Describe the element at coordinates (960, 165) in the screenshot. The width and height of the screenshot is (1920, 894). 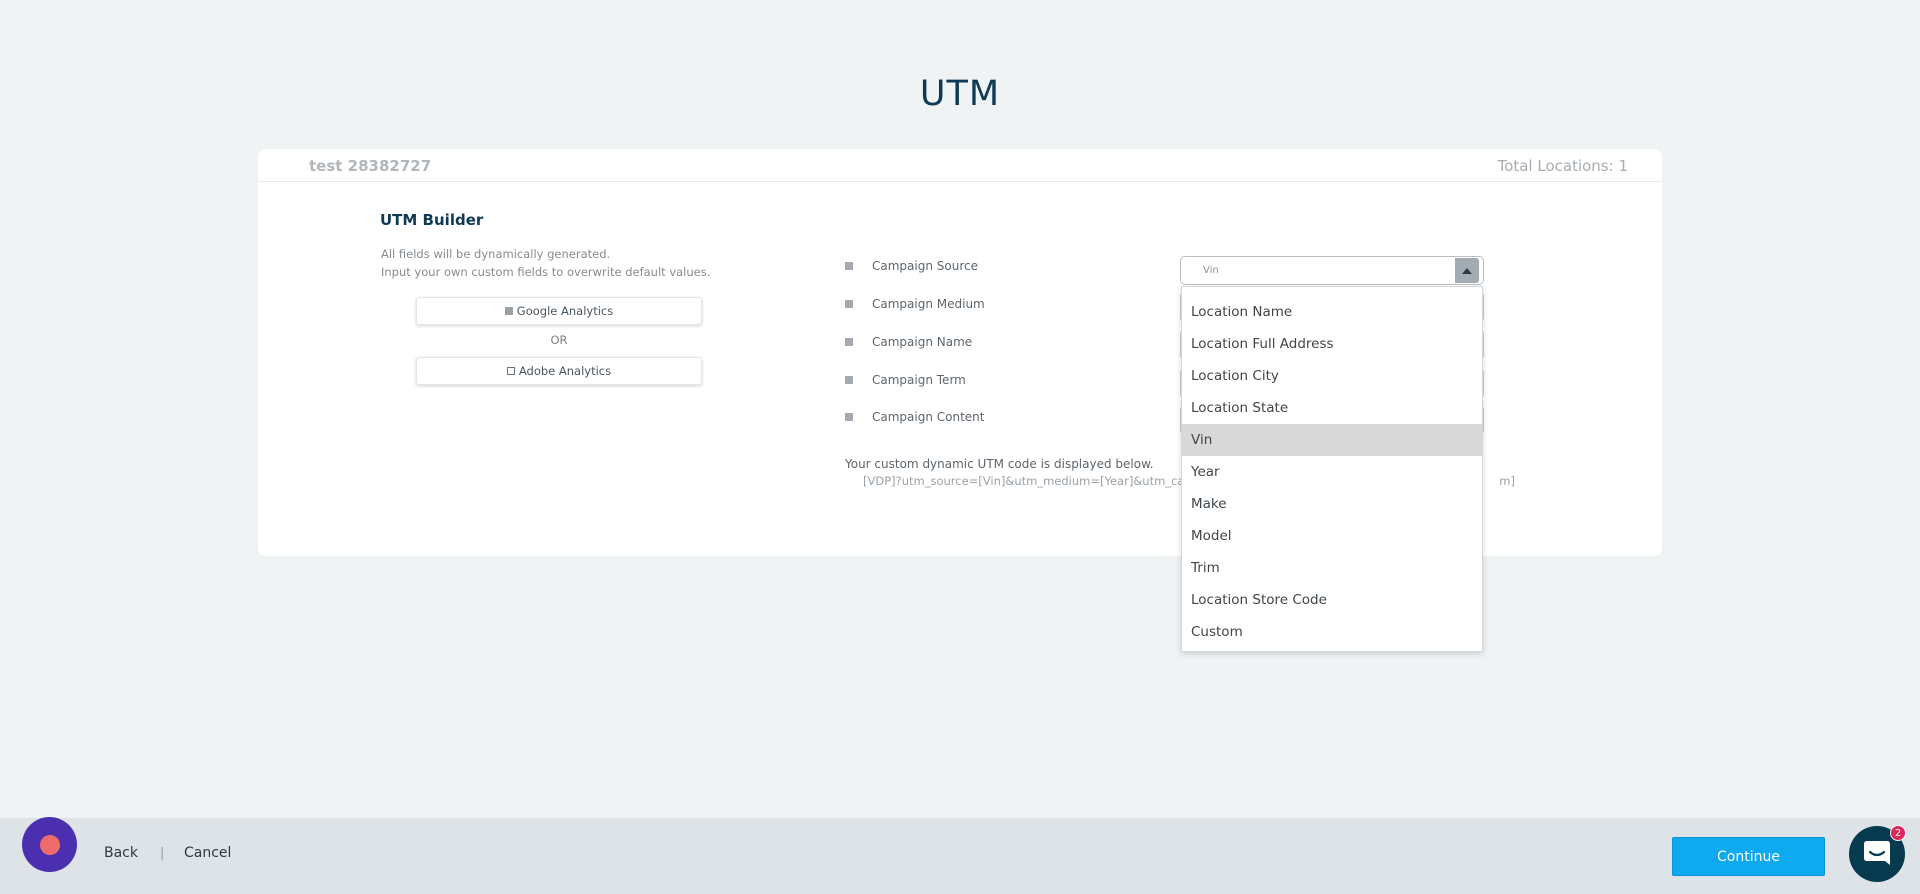
I see `card-header: test 28382727 Total Locations: 1` at that location.